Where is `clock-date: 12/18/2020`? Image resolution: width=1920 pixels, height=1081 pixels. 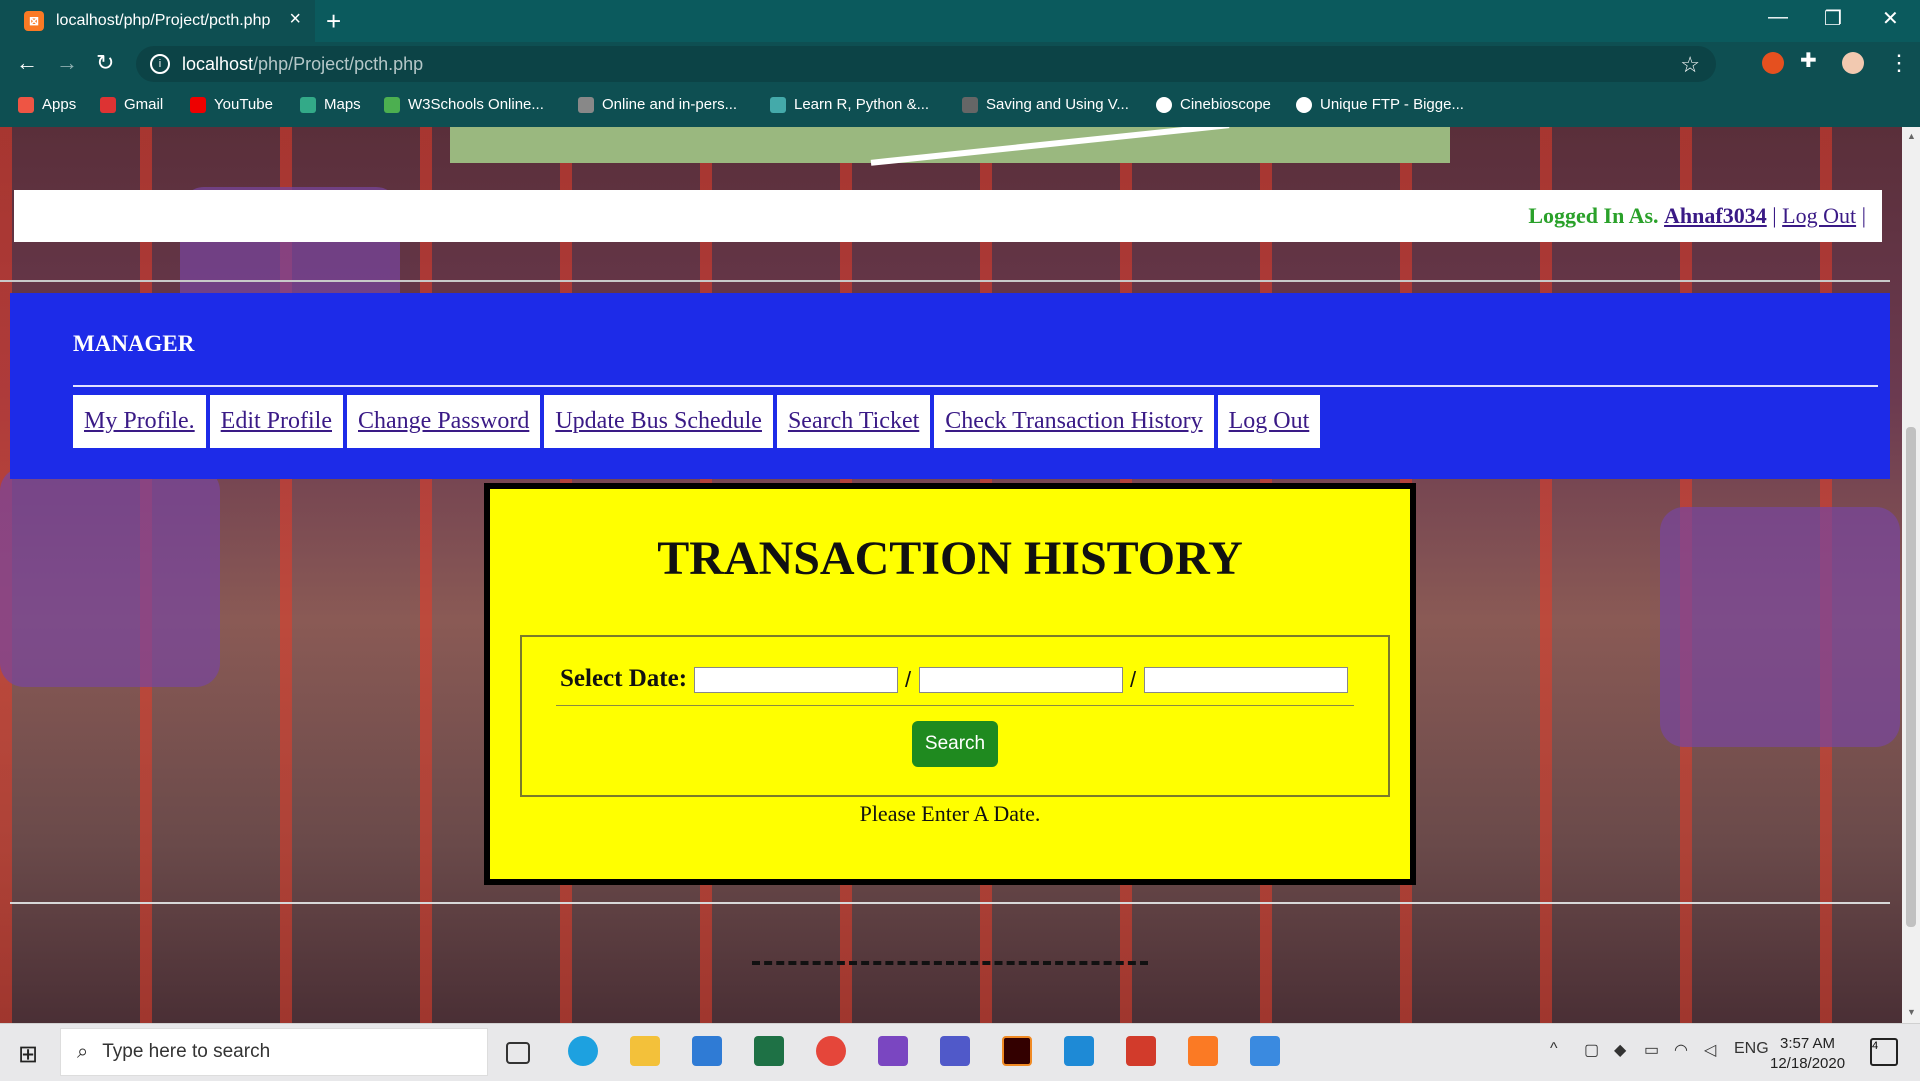
clock-date: 12/18/2020 is located at coordinates (1808, 1063).